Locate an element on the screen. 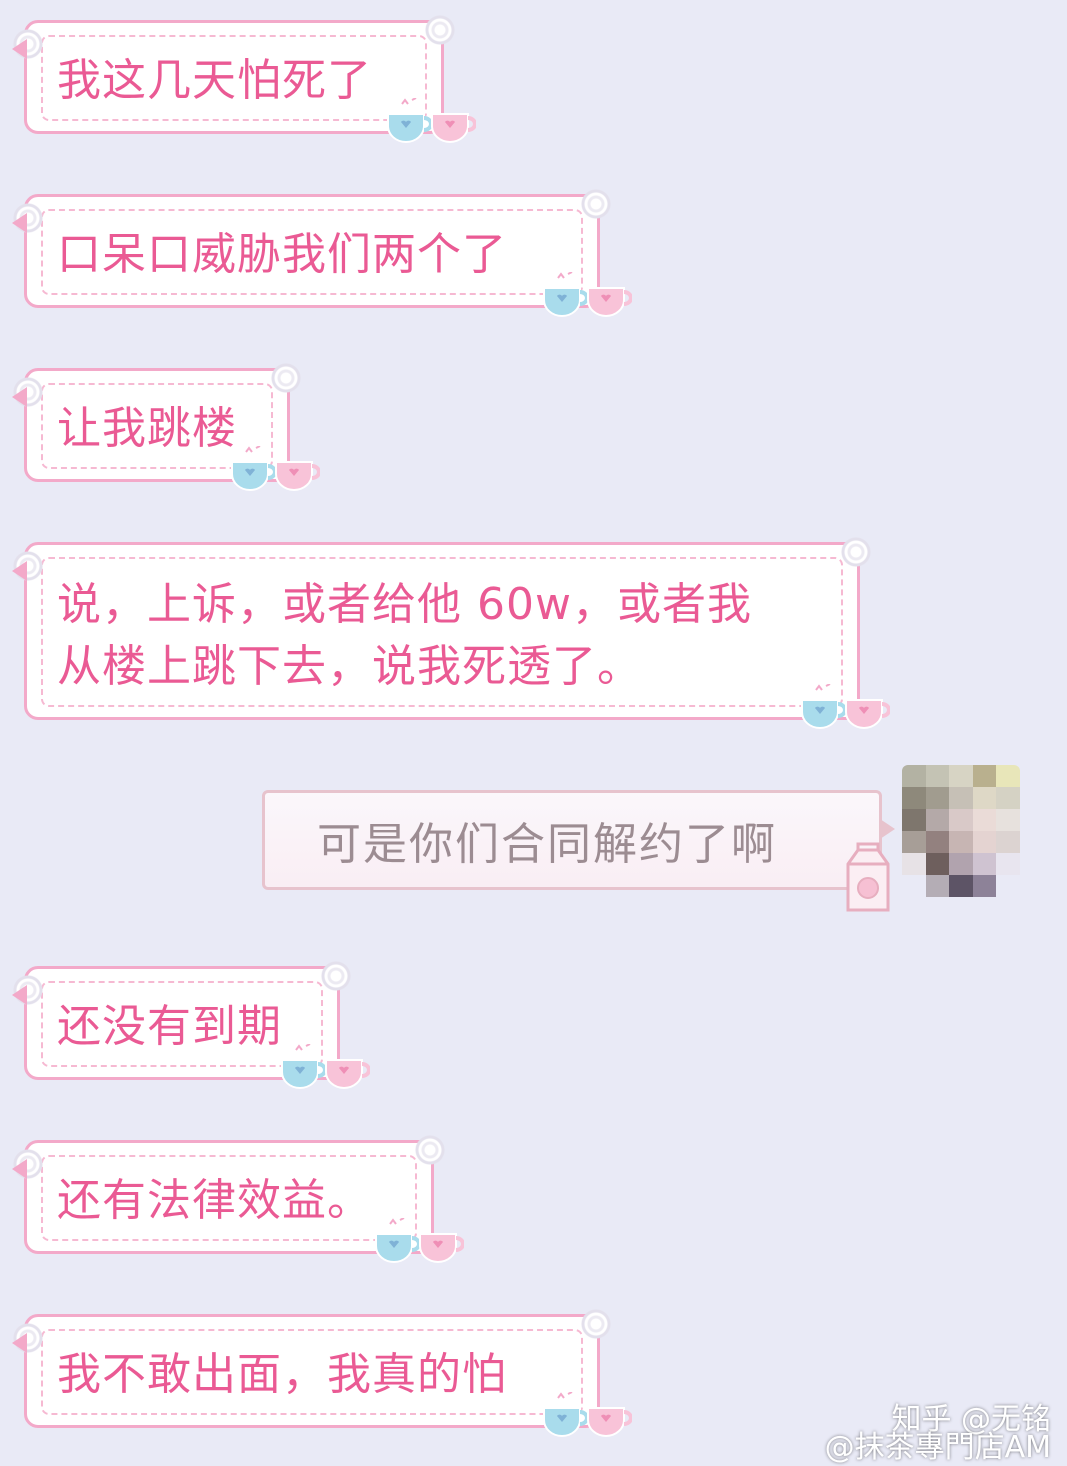 Image resolution: width=1067 pixels, height=1466 pixels. message-bubble: 口呆口威胁我们两个了 is located at coordinates (311, 248).